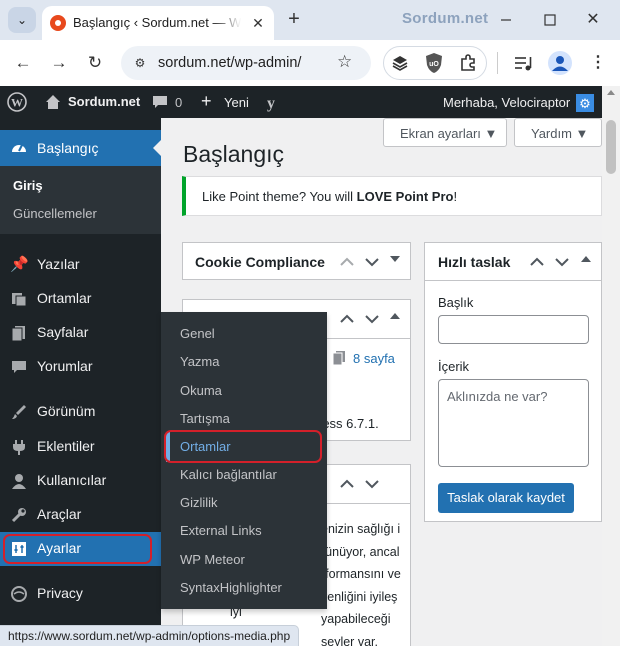  Describe the element at coordinates (212, 559) in the screenshot. I see `flyout-wp-meteor: WP Meteor` at that location.